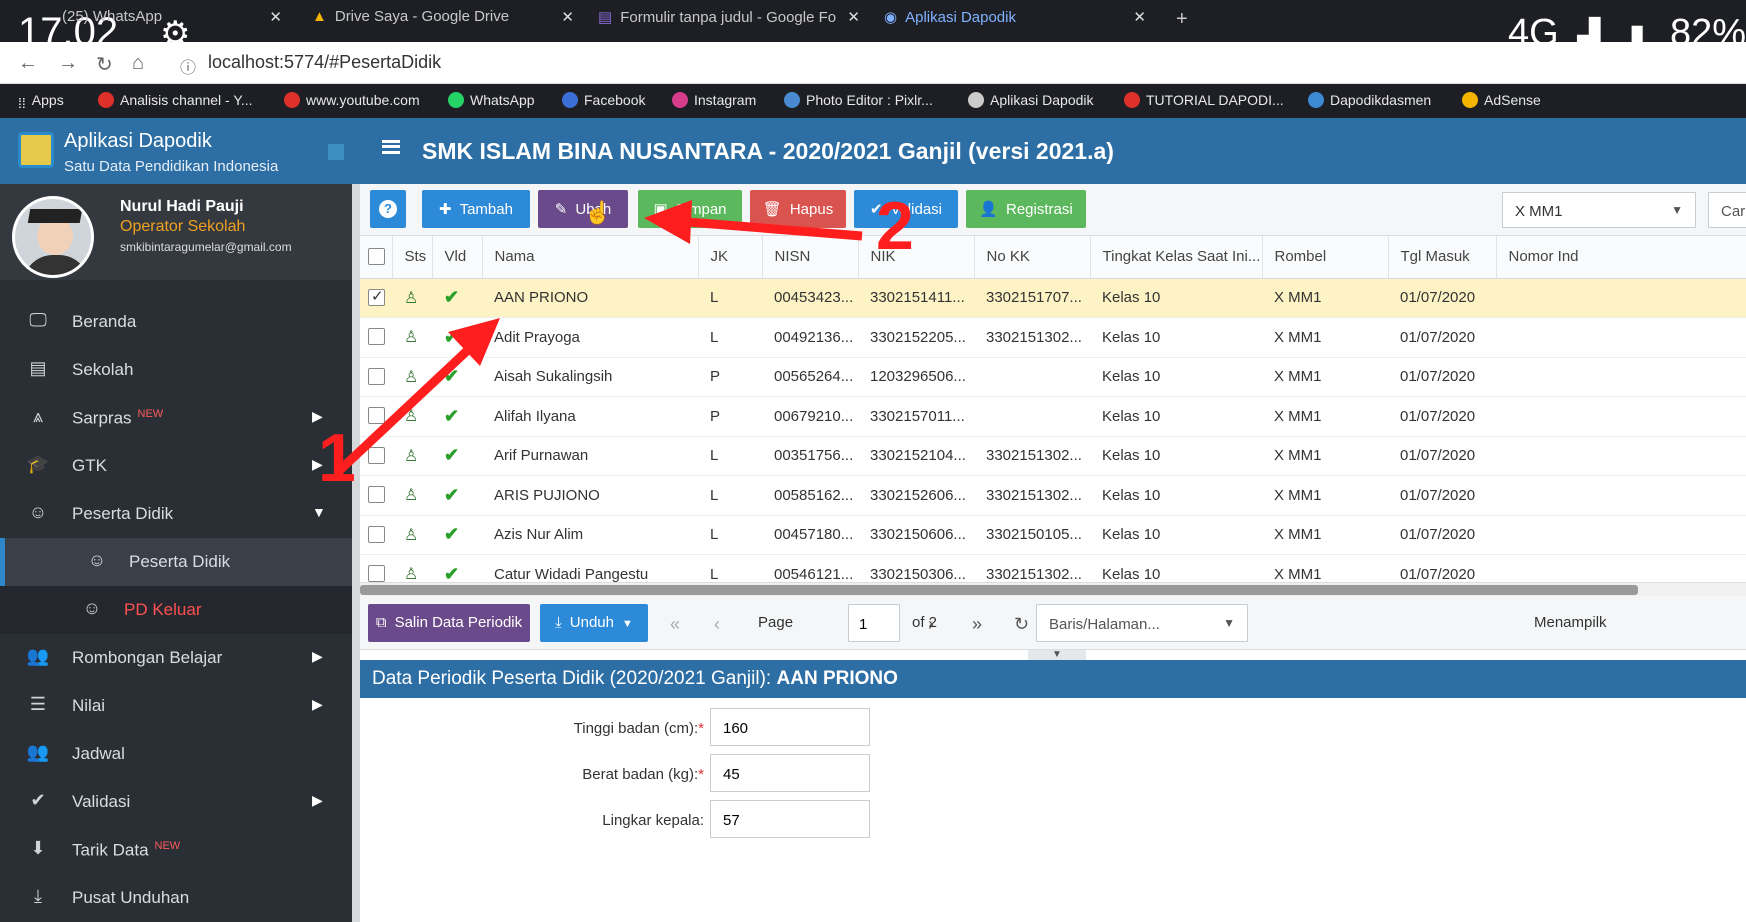 The width and height of the screenshot is (1746, 922). Describe the element at coordinates (1442, 257) in the screenshot. I see `col-tgl-masuk: Tgl Masuk` at that location.